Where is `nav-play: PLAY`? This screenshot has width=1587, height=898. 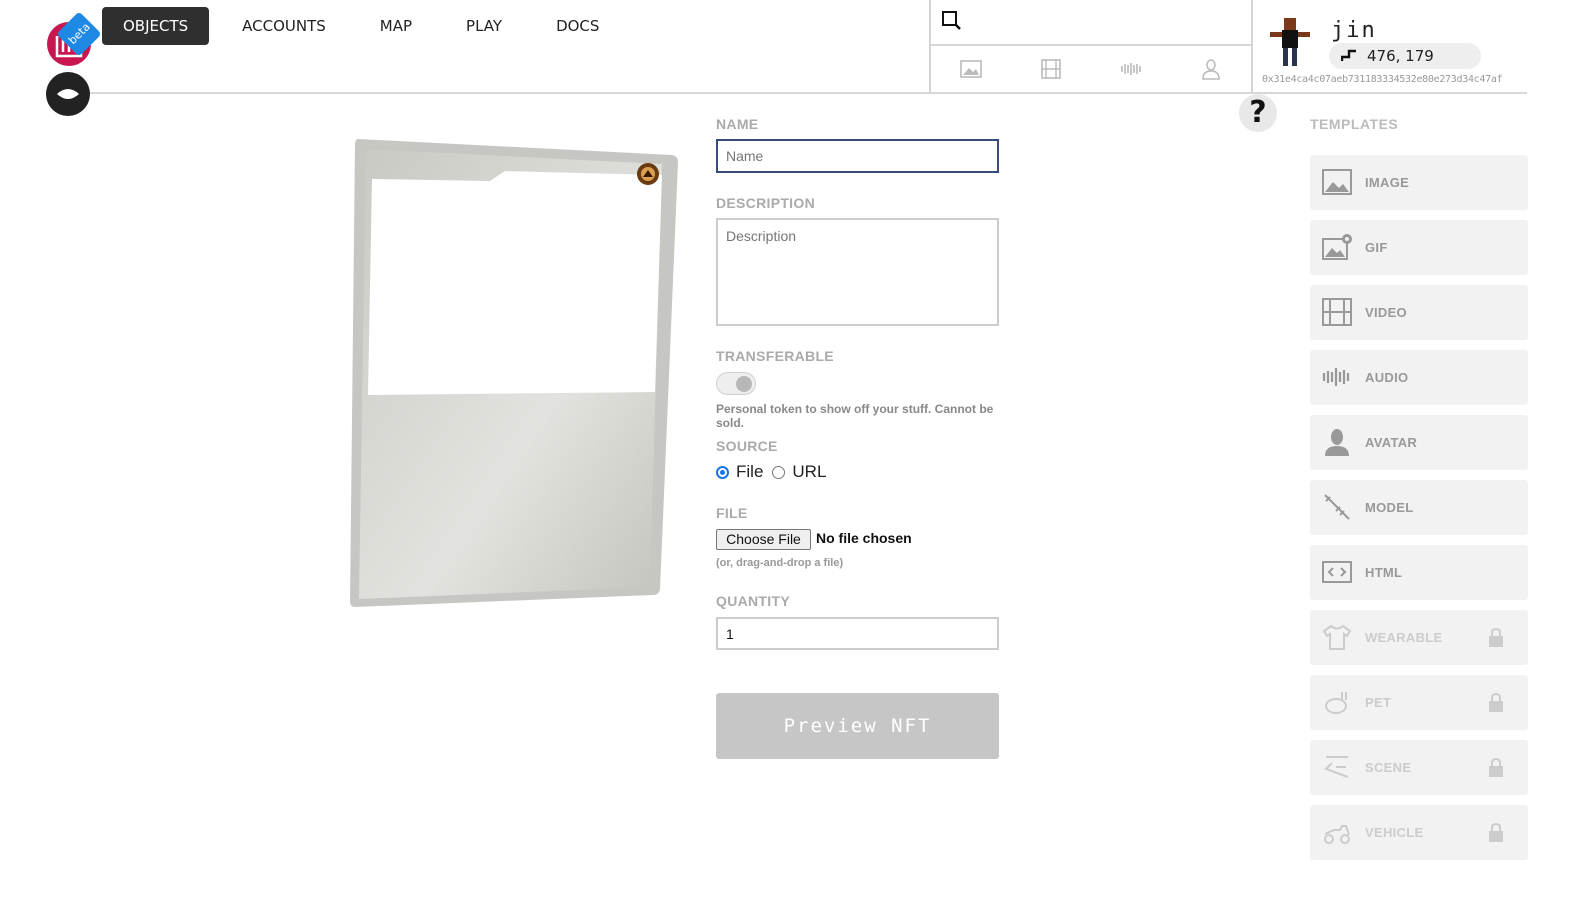 nav-play: PLAY is located at coordinates (484, 26).